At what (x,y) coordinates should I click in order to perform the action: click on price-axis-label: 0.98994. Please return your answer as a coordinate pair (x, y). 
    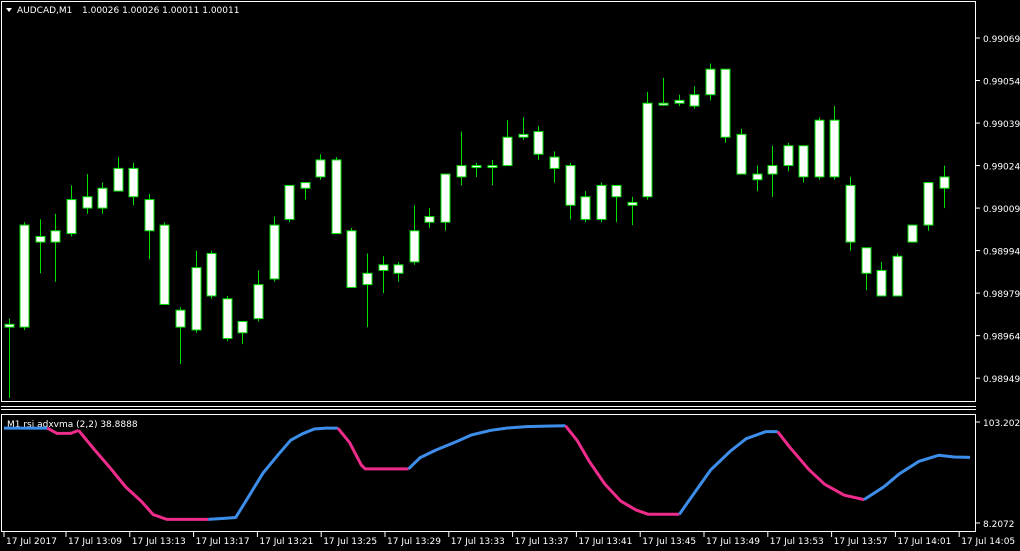
    Looking at the image, I should click on (1001, 253).